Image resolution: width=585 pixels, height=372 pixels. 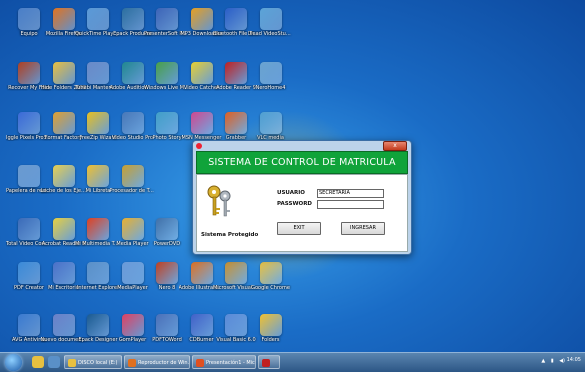 I want to click on explorer-pin-icon, so click(x=38, y=362).